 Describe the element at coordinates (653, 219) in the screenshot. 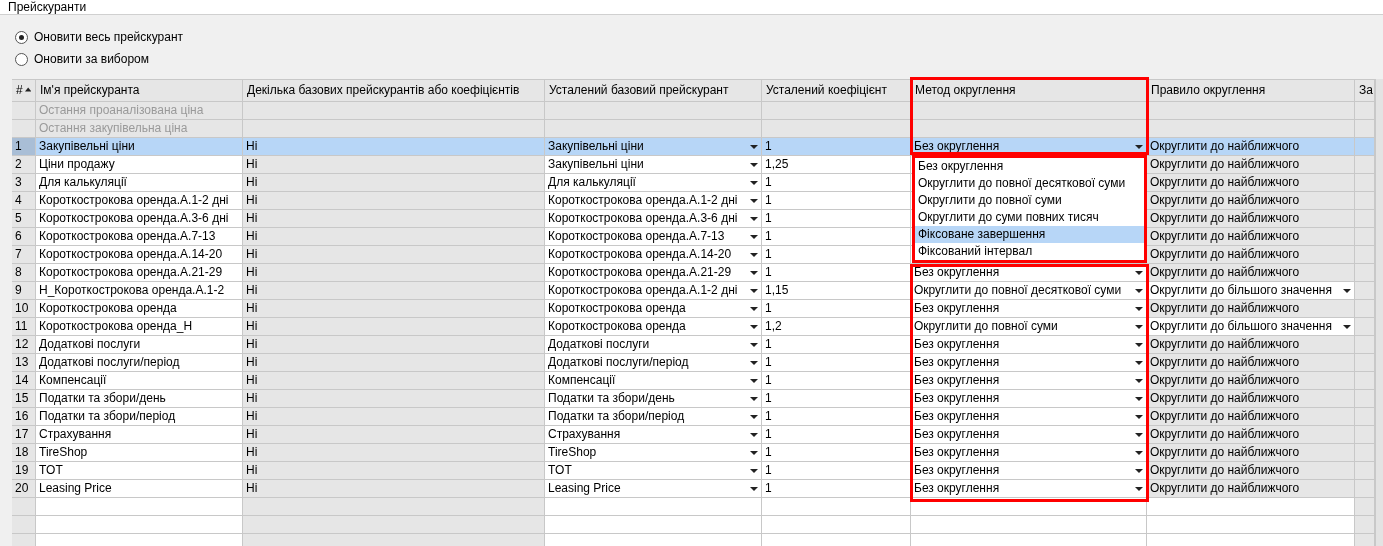

I see `combo-box: Короткострокова оренда.А.3-6 дні` at that location.